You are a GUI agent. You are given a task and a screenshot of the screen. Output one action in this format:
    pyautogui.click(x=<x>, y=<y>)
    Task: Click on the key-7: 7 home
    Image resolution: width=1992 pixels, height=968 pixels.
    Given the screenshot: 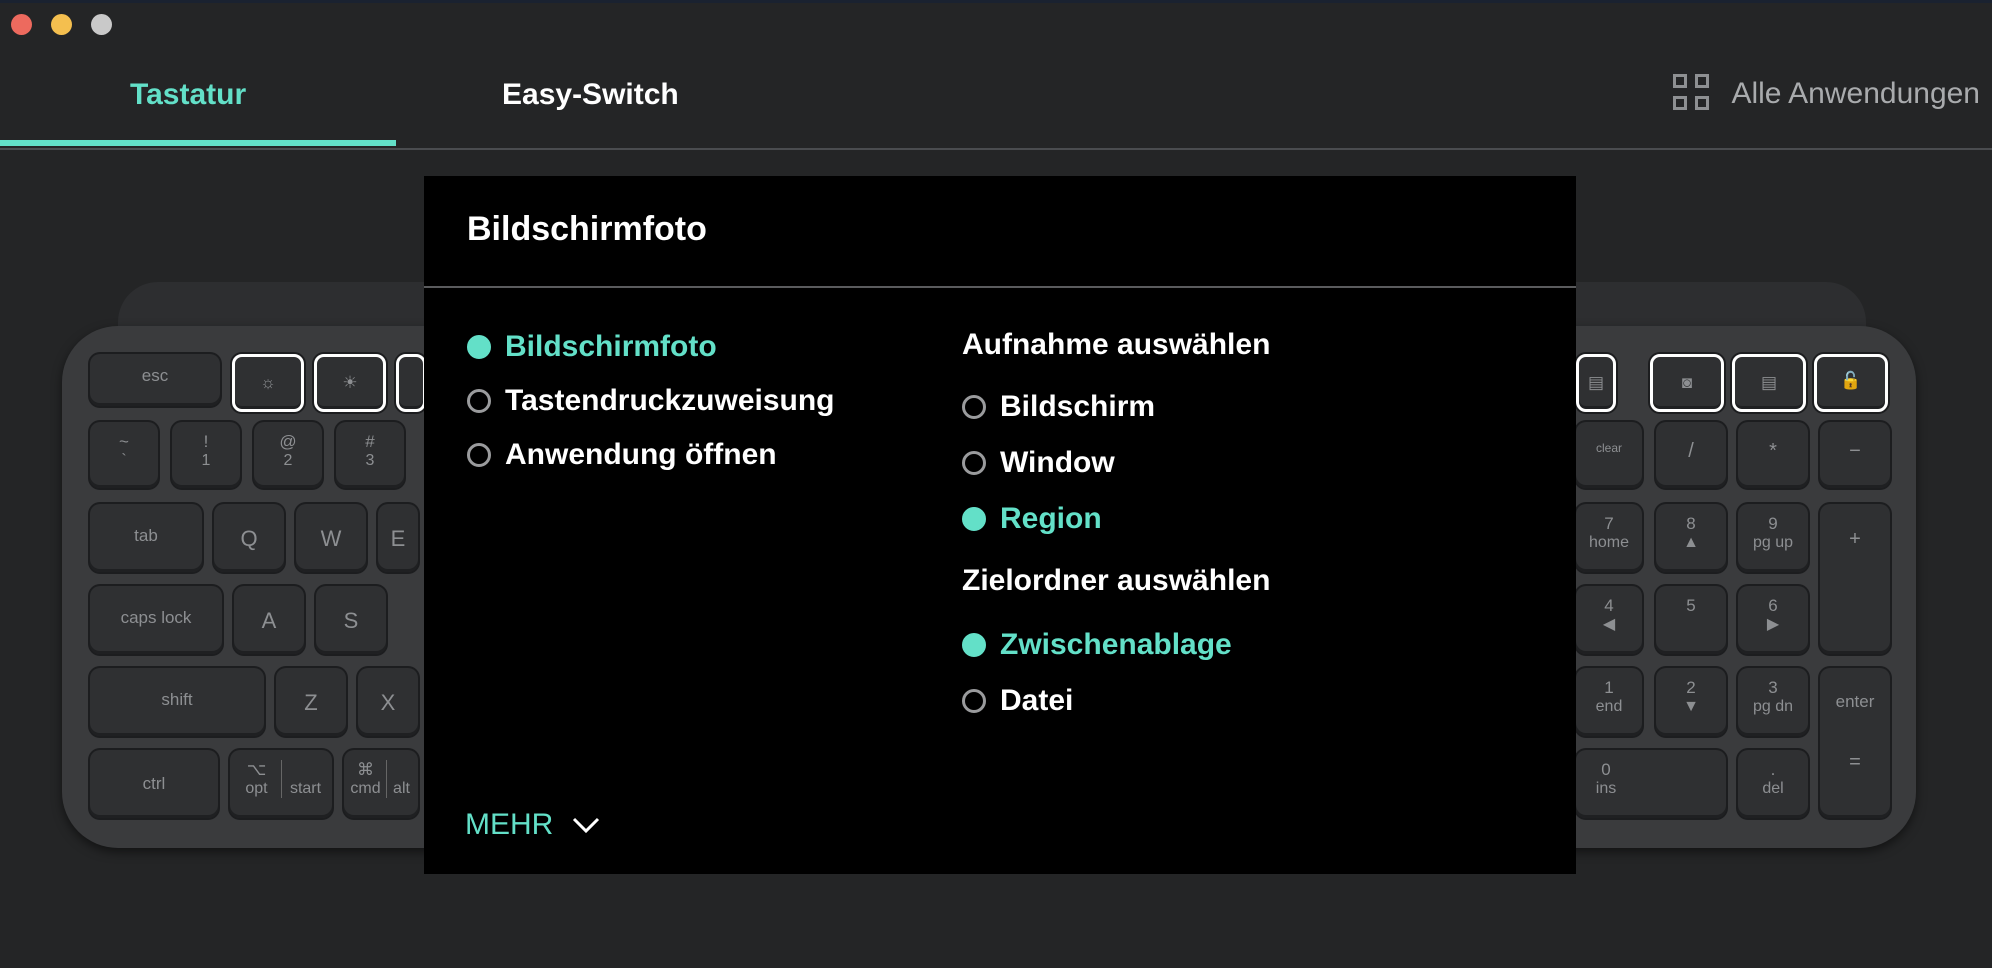 What is the action you would take?
    pyautogui.click(x=1609, y=538)
    